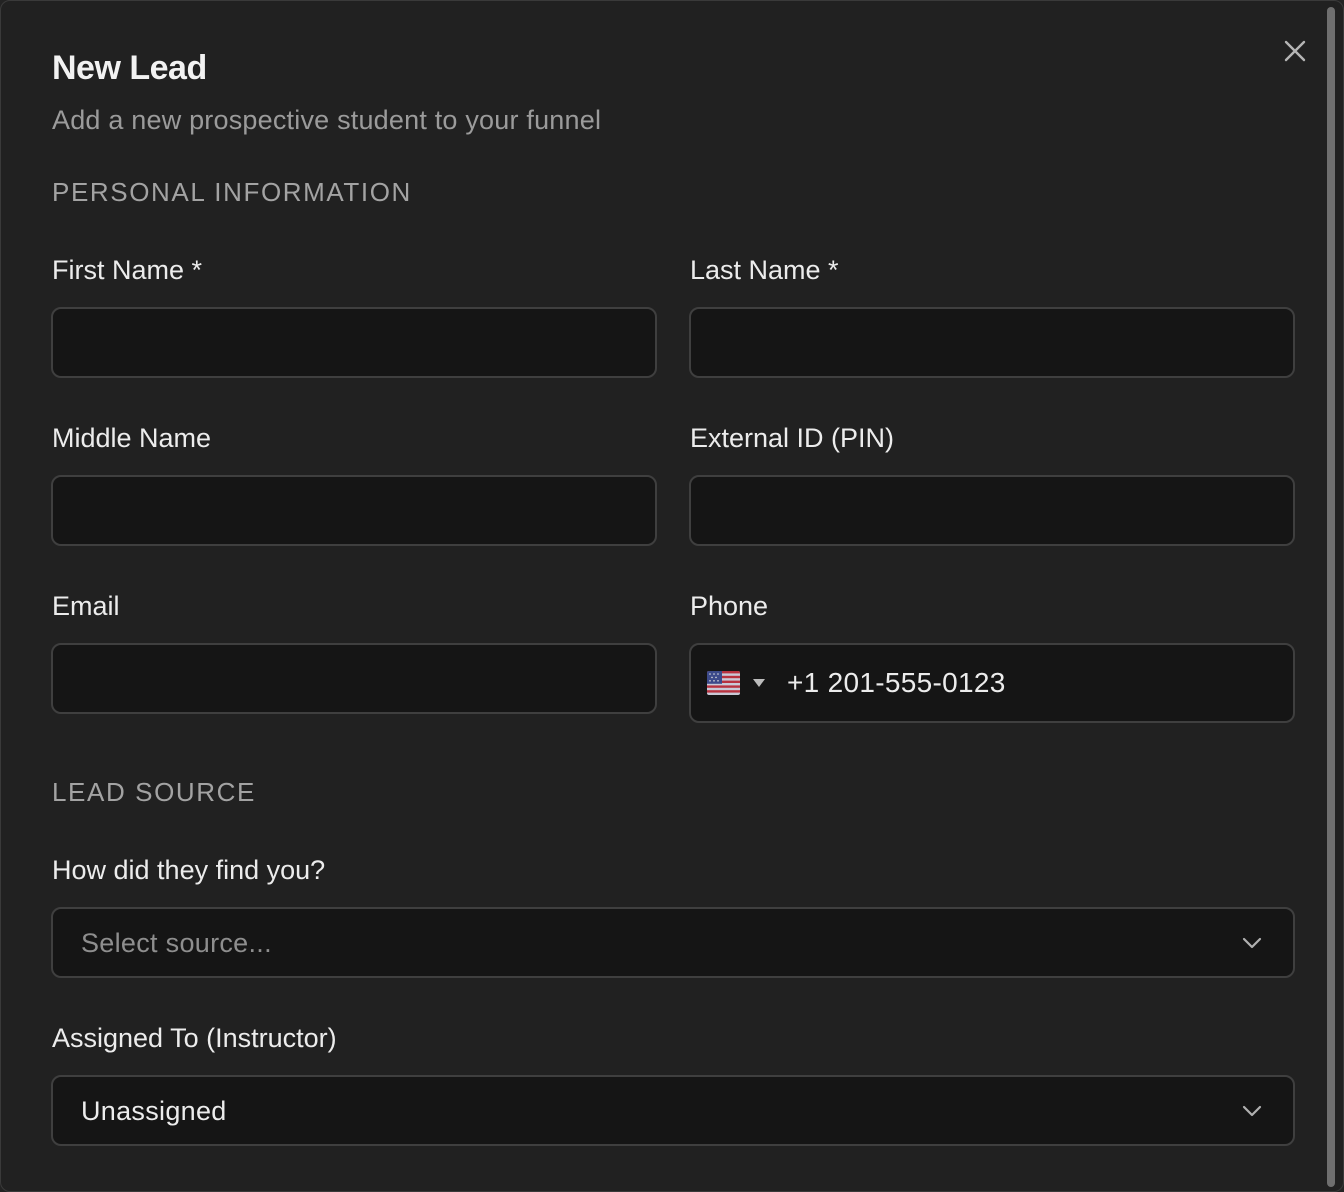  I want to click on assigned-to-value: Unassigned, so click(154, 1111).